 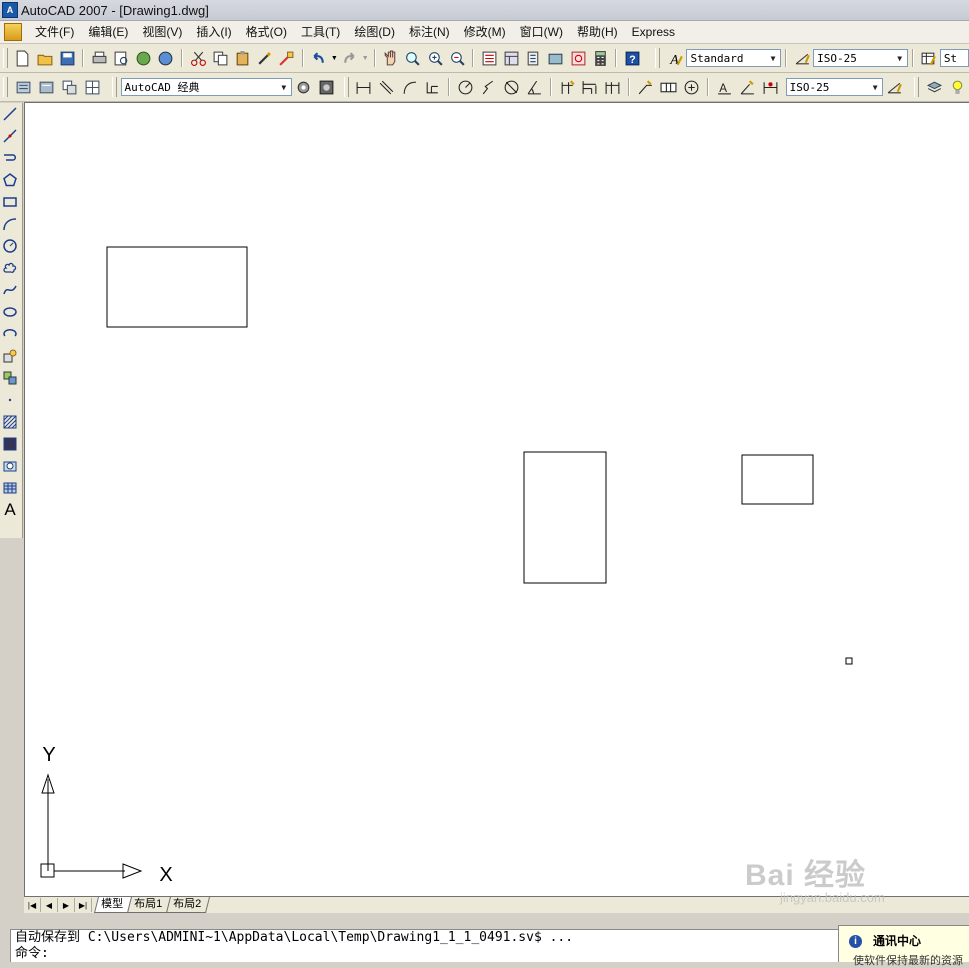 I want to click on angular-dimension-icon, so click(x=534, y=87).